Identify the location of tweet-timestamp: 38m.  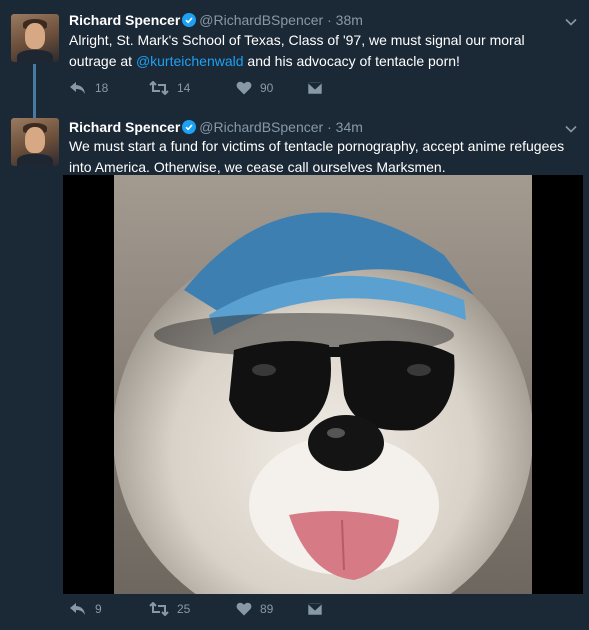
(349, 20).